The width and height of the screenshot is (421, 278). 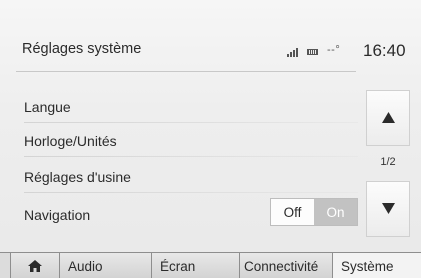 What do you see at coordinates (320, 51) in the screenshot?
I see `status-icons: --°` at bounding box center [320, 51].